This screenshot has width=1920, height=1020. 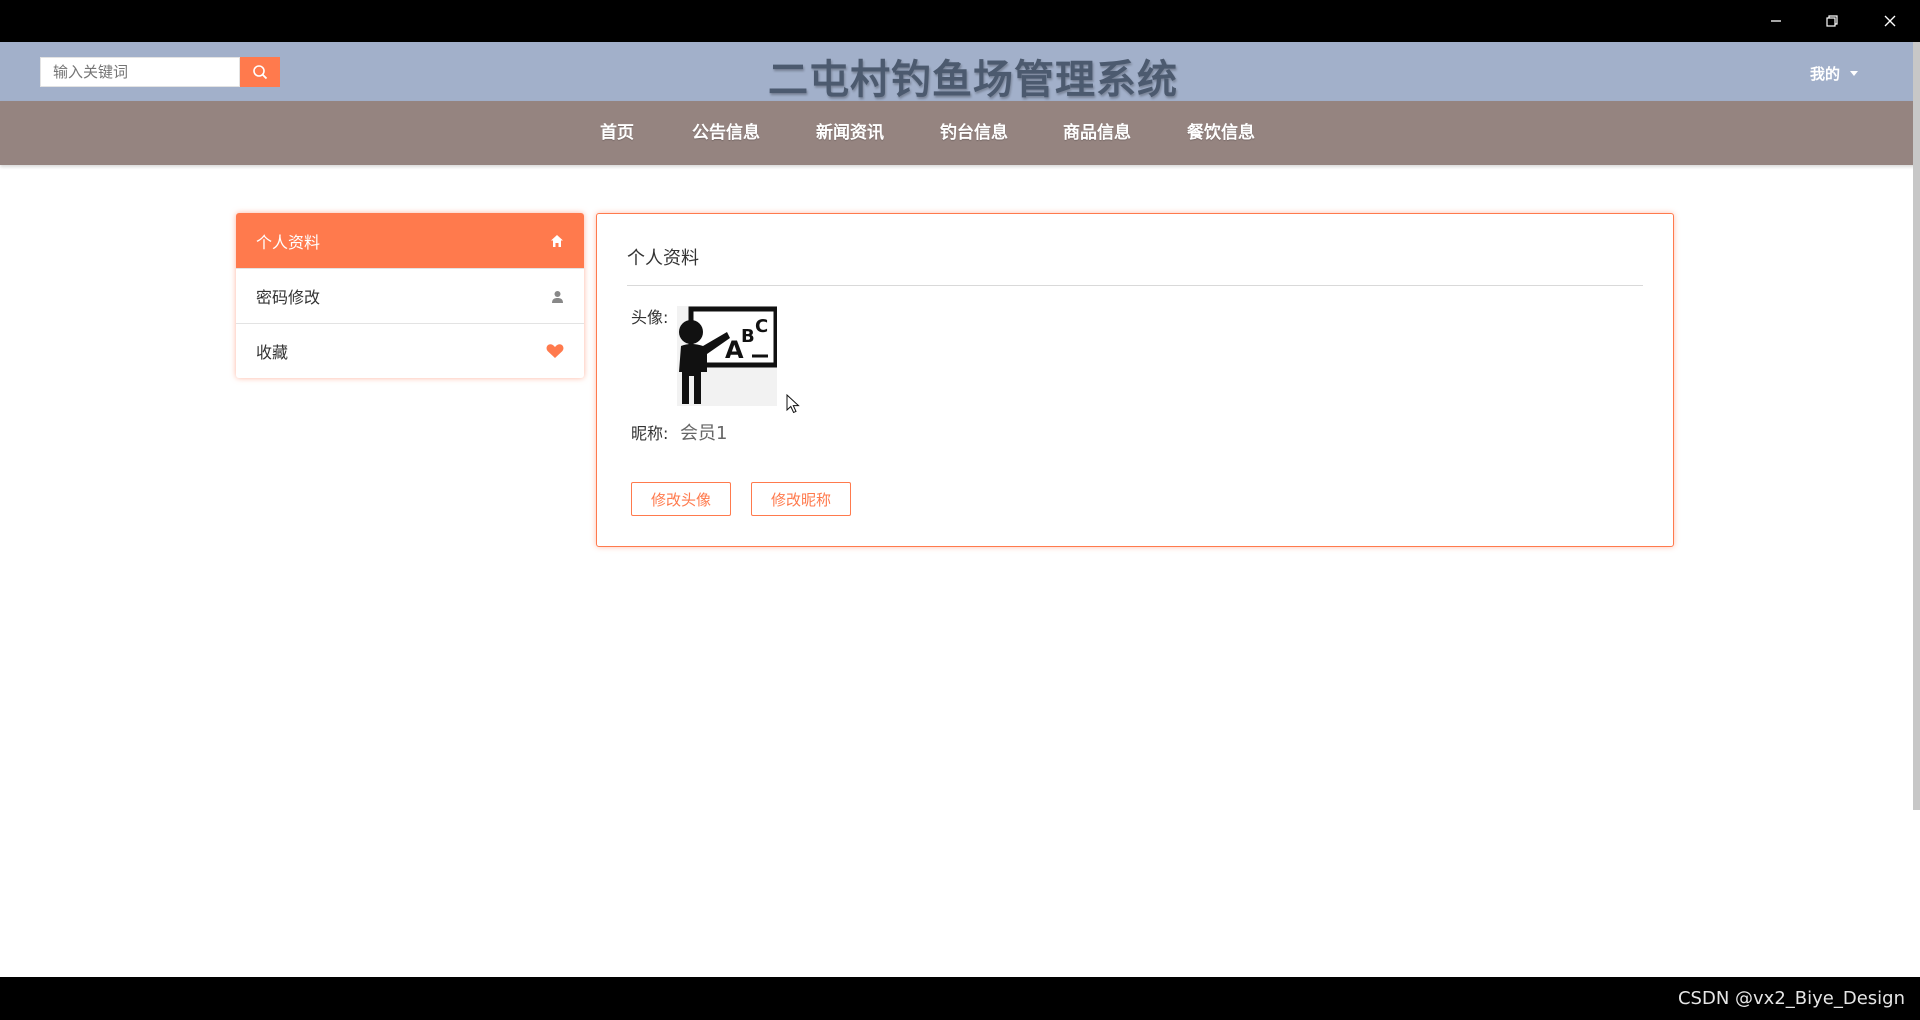 What do you see at coordinates (793, 404) in the screenshot?
I see `mouse-cursor-icon` at bounding box center [793, 404].